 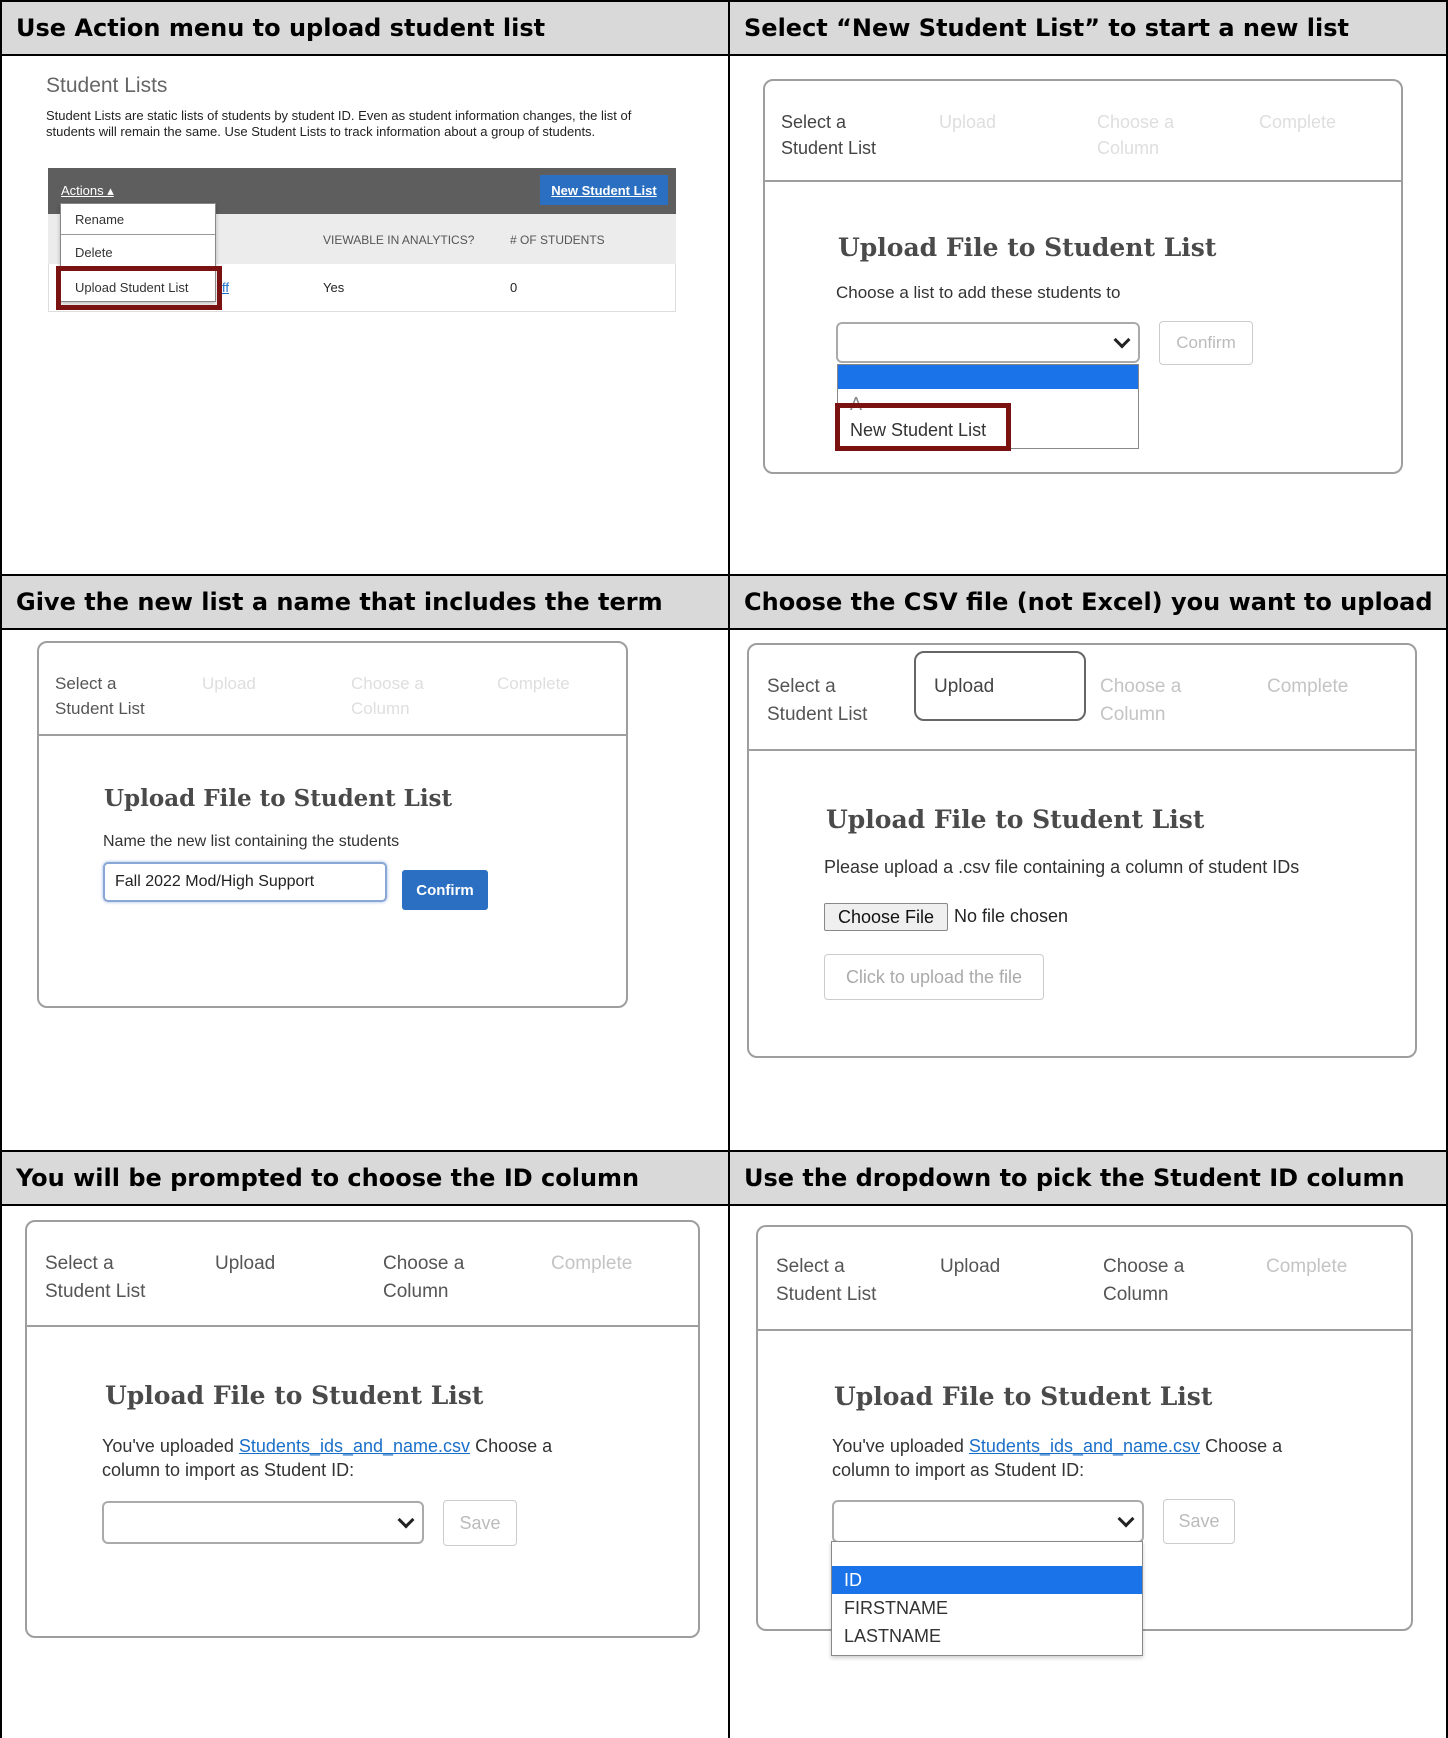 I want to click on column-option-id: ID, so click(x=987, y=1580).